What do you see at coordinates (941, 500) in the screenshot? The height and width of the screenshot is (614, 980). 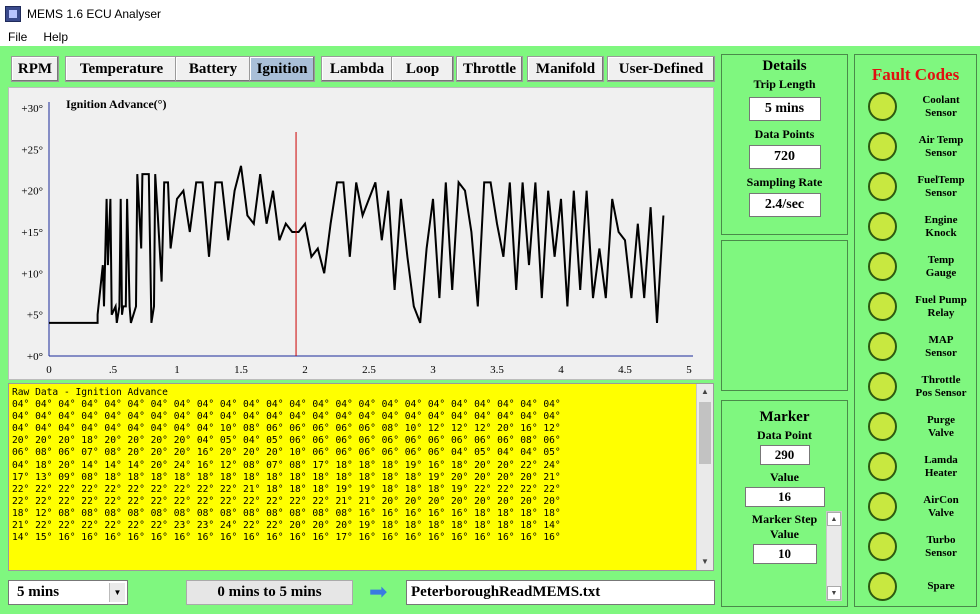 I see `fault-label: AirCon` at bounding box center [941, 500].